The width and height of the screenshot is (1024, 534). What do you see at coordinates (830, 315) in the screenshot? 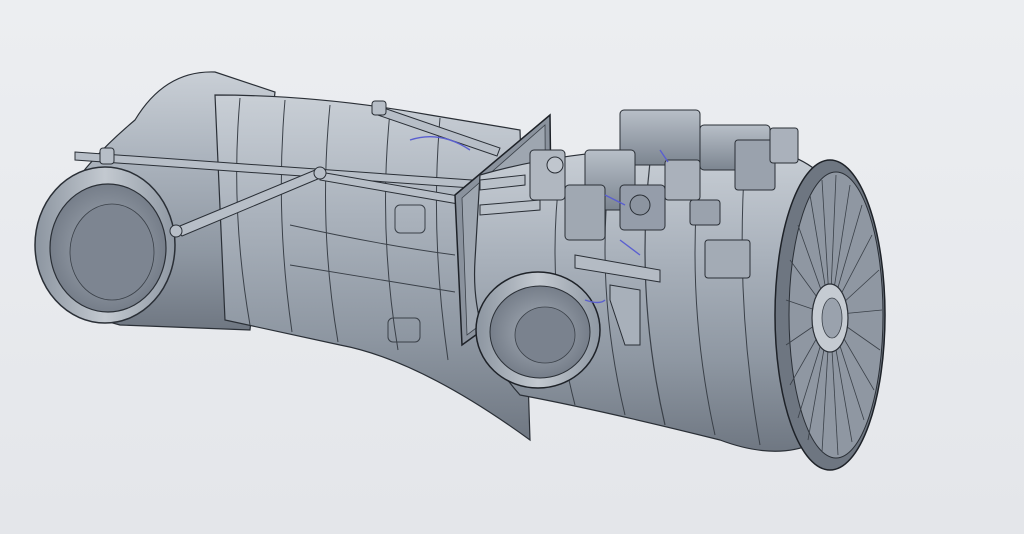
I see `fan-inlet` at bounding box center [830, 315].